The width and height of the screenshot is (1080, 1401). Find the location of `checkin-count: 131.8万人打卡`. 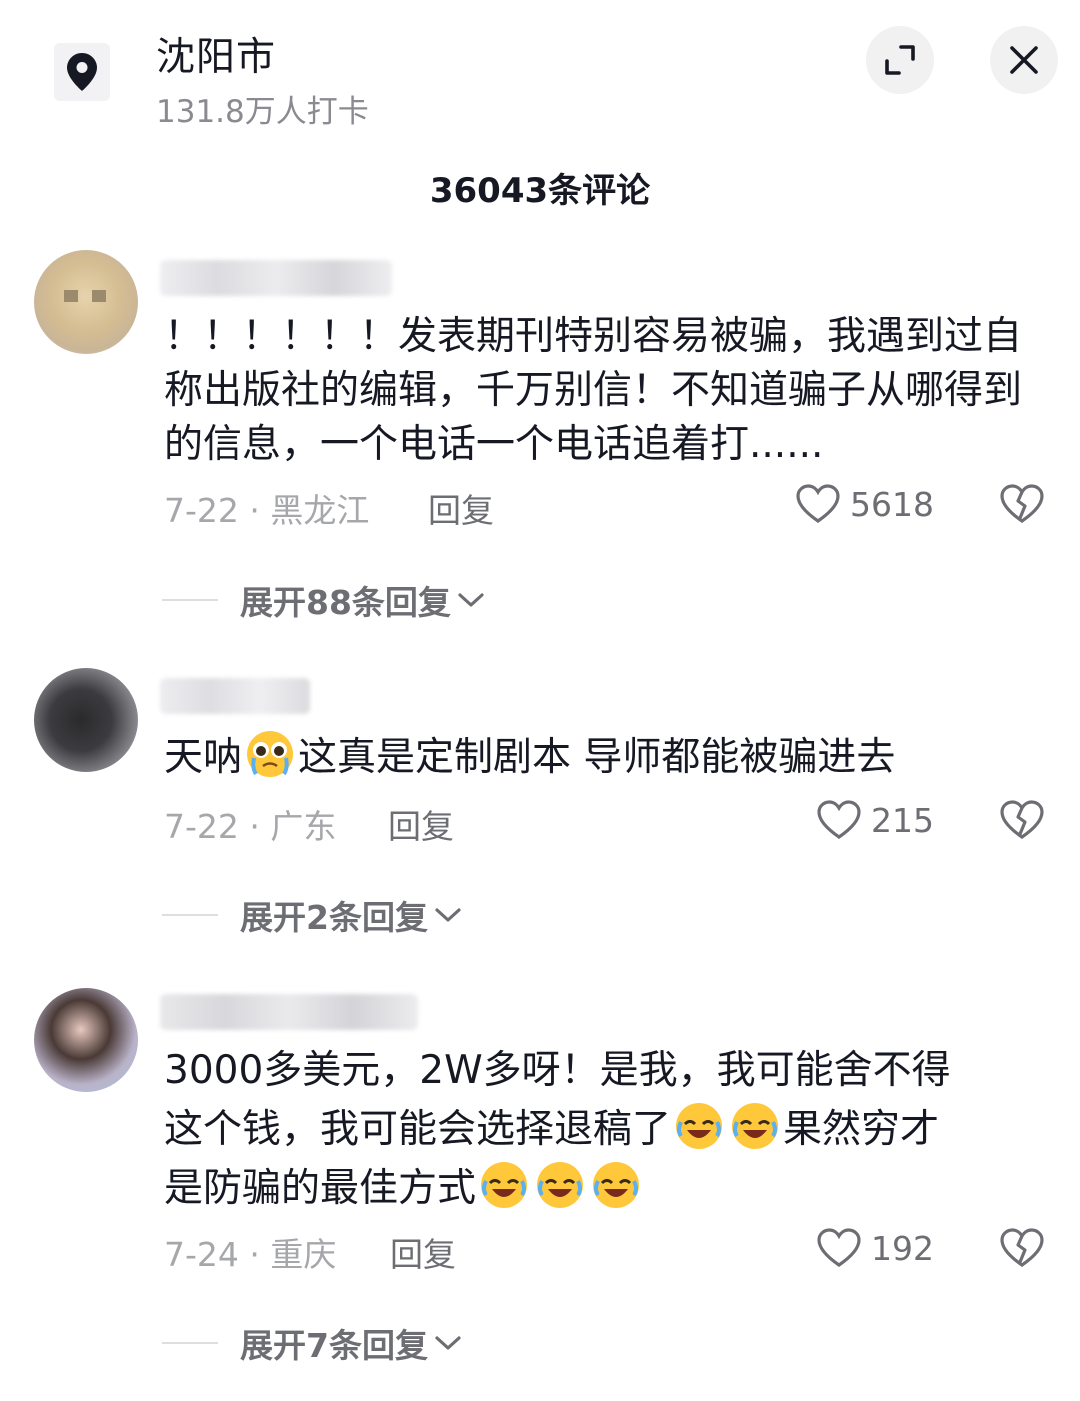

checkin-count: 131.8万人打卡 is located at coordinates (262, 112).